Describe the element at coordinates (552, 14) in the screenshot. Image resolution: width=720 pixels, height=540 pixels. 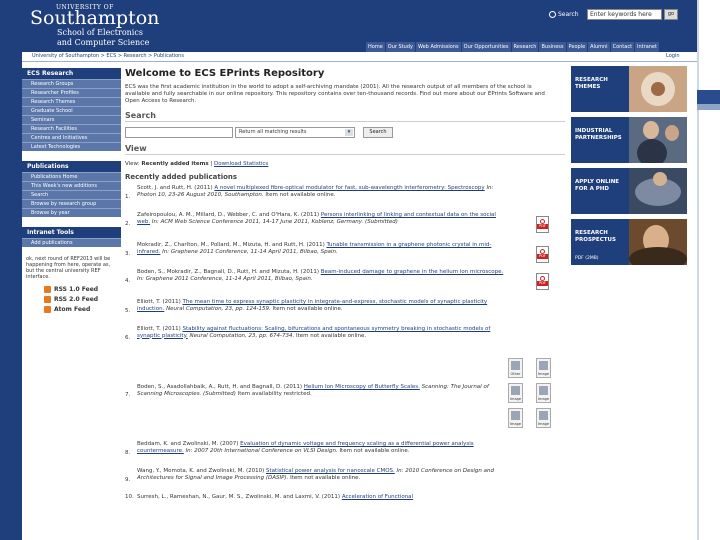
I see `search-icon` at that location.